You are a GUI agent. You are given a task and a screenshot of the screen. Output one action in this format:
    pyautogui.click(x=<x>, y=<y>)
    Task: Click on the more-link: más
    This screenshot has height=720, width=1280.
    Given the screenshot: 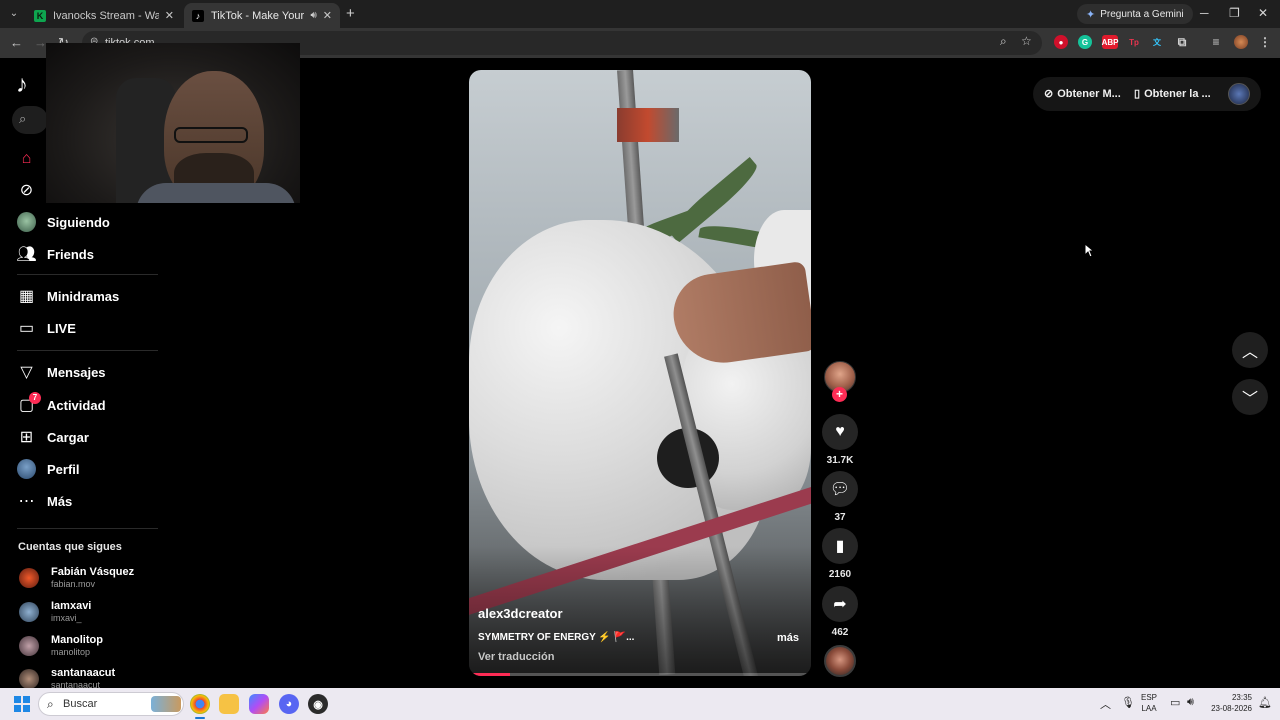 What is the action you would take?
    pyautogui.click(x=788, y=638)
    